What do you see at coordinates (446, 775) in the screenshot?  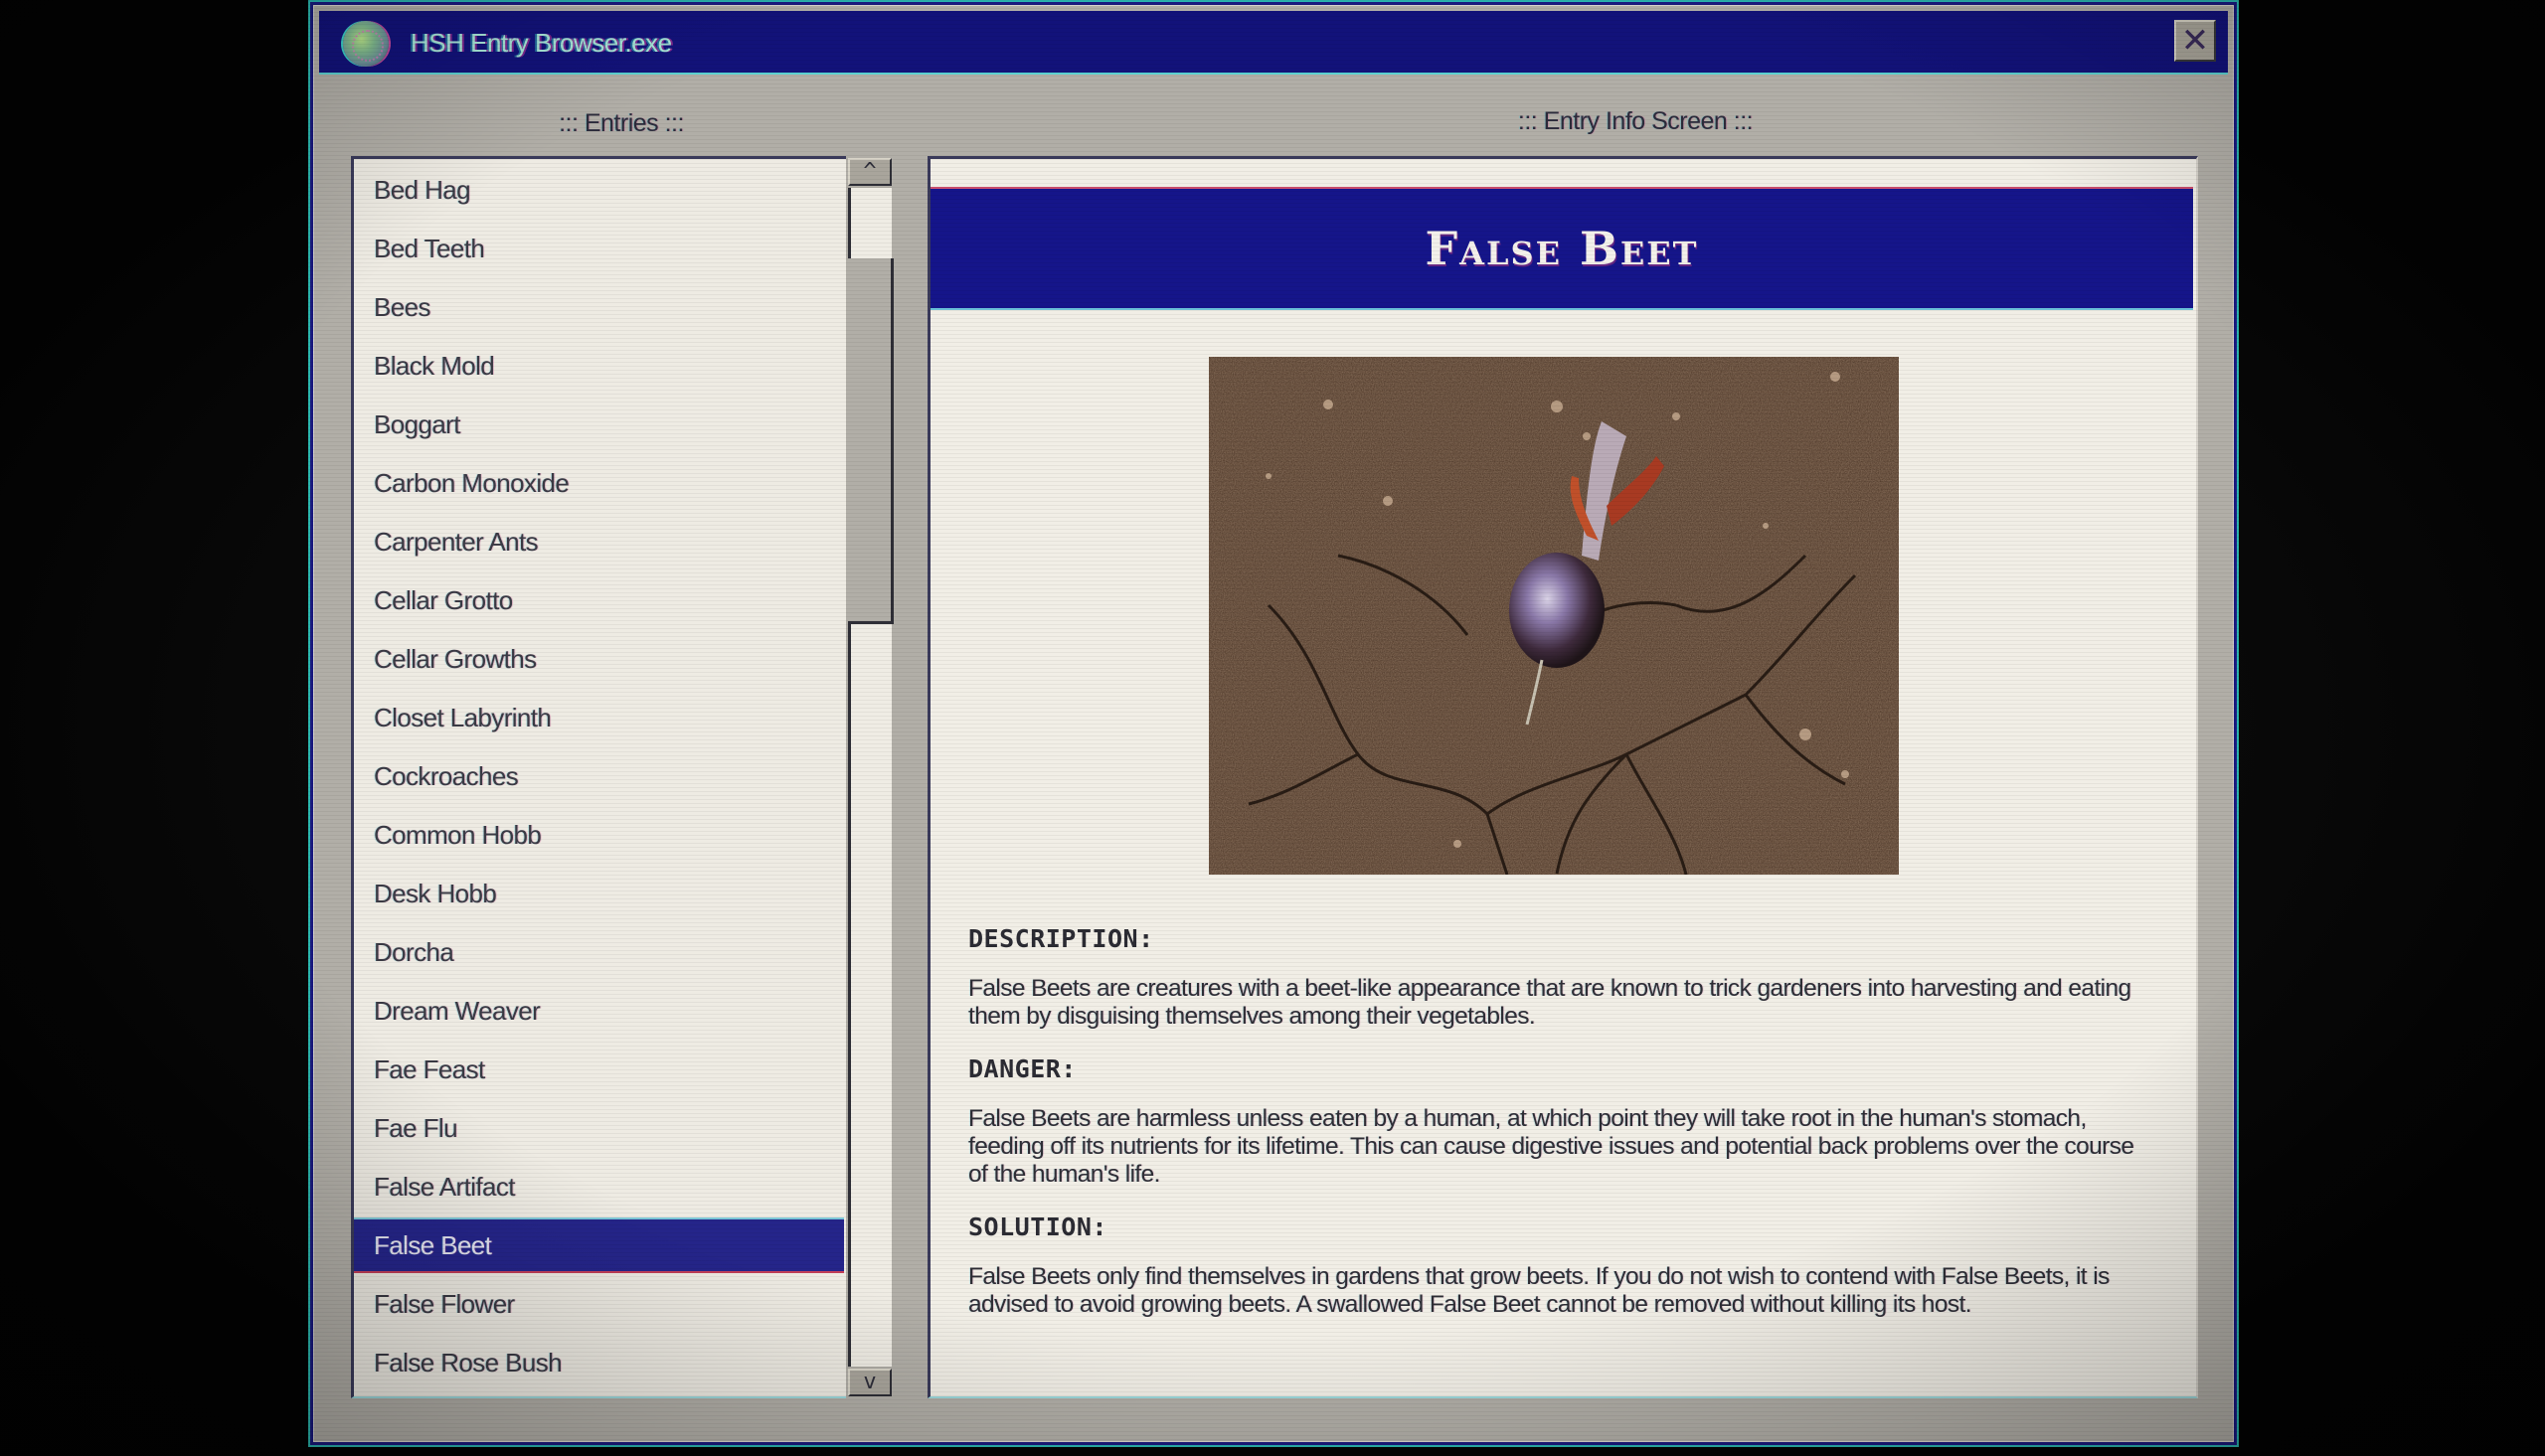 I see `list-item-label: Cockroaches` at bounding box center [446, 775].